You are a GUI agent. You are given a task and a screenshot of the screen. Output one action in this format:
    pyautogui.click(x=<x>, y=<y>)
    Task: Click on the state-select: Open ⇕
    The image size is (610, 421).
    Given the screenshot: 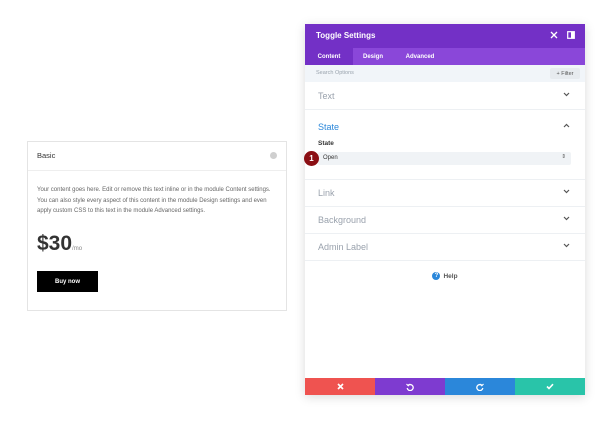 What is the action you would take?
    pyautogui.click(x=444, y=158)
    